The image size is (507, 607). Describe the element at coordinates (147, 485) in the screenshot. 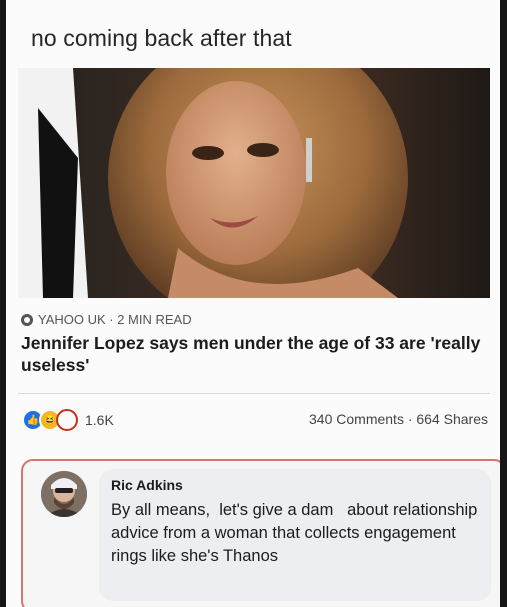

I see `comment-author: Ric Adkins` at that location.